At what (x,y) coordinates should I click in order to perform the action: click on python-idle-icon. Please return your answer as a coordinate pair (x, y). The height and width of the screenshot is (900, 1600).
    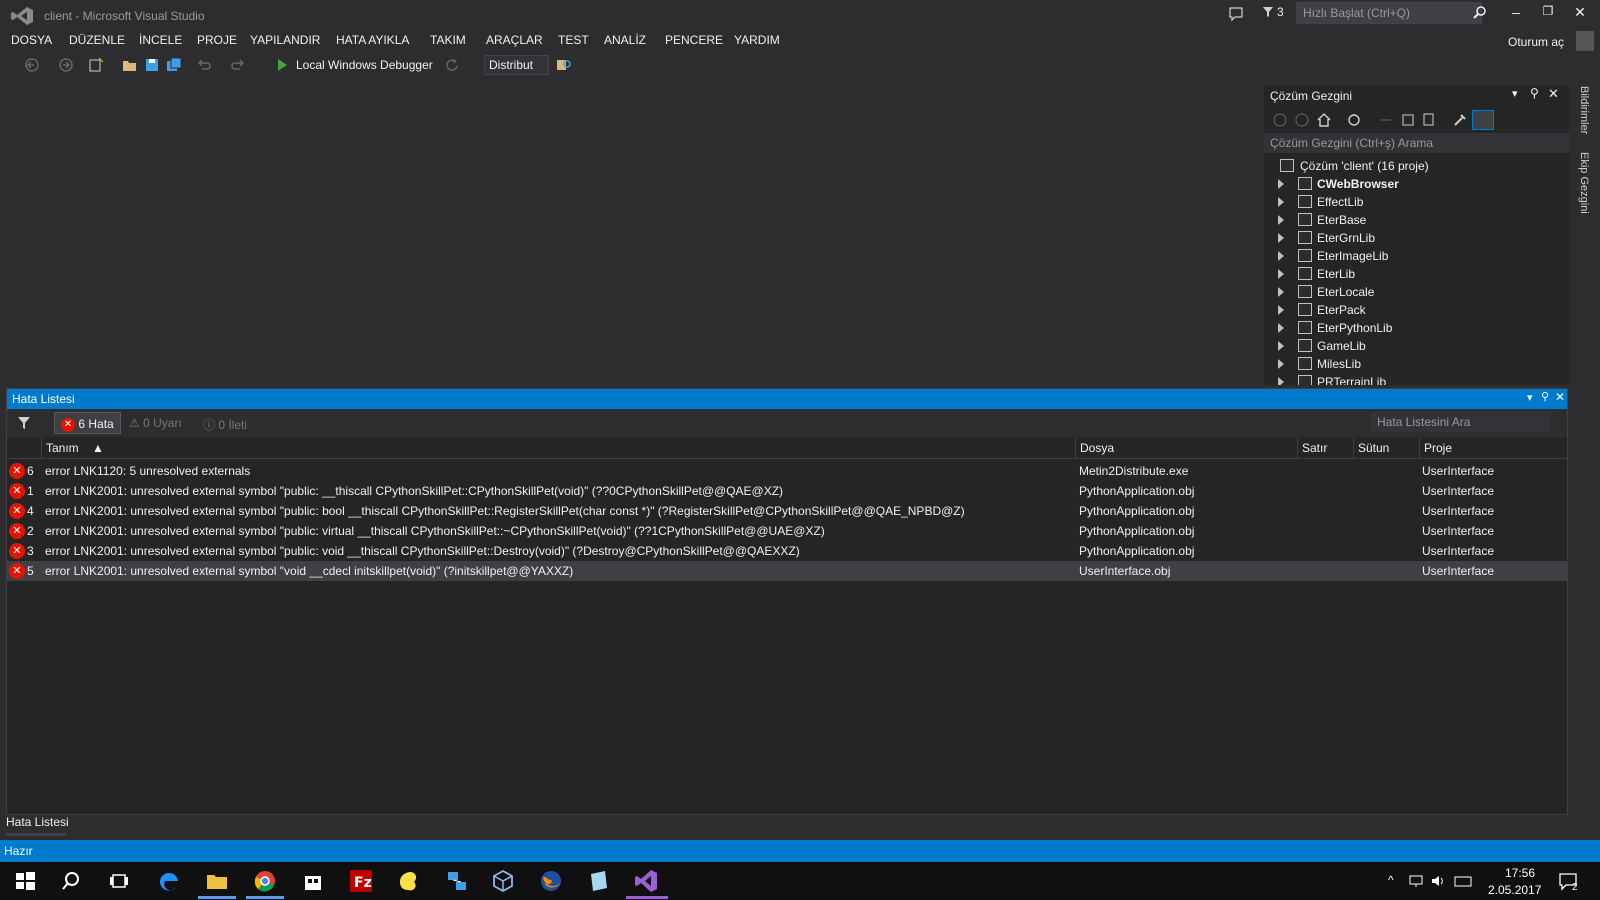
    Looking at the image, I should click on (409, 881).